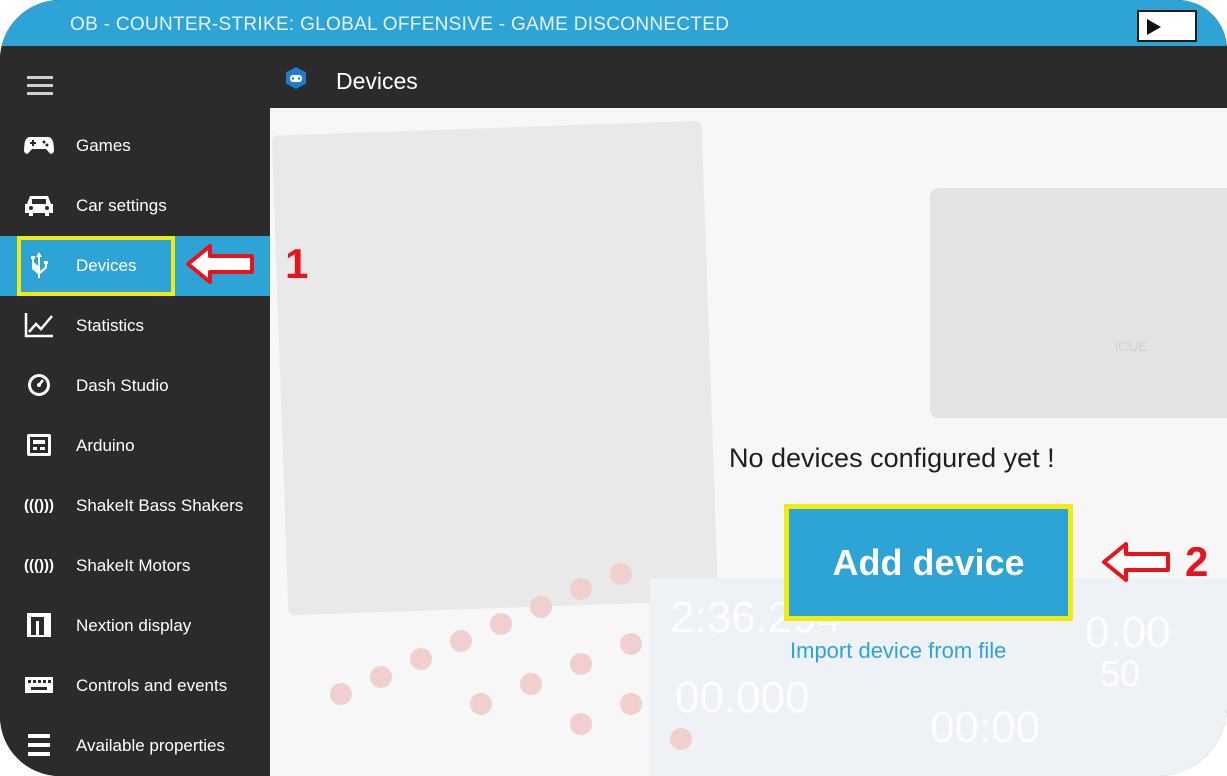 The width and height of the screenshot is (1227, 776). What do you see at coordinates (985, 727) in the screenshot?
I see `bg-timer: 00:00` at bounding box center [985, 727].